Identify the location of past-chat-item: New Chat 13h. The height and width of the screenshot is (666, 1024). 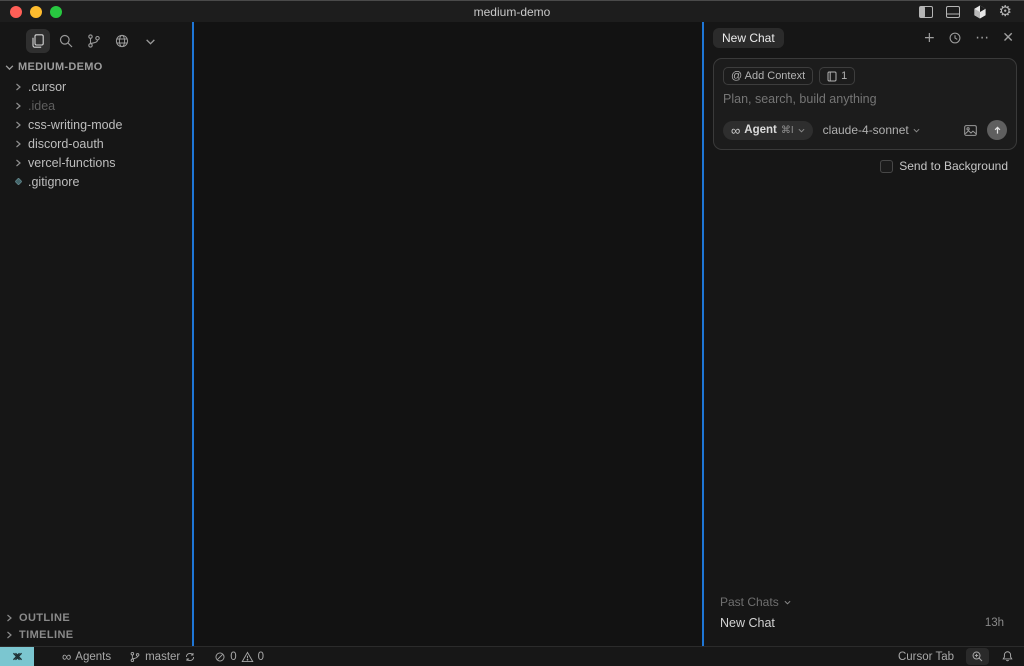
(864, 627).